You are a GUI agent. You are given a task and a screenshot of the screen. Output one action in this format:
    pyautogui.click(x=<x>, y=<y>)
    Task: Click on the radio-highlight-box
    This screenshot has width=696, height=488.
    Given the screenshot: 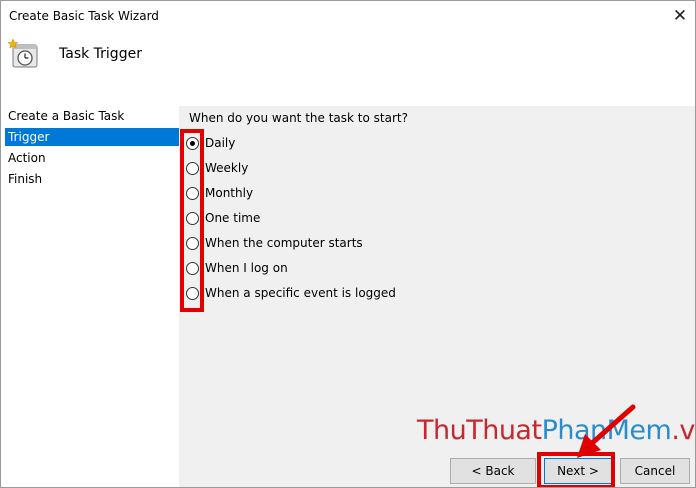 What is the action you would take?
    pyautogui.click(x=192, y=220)
    